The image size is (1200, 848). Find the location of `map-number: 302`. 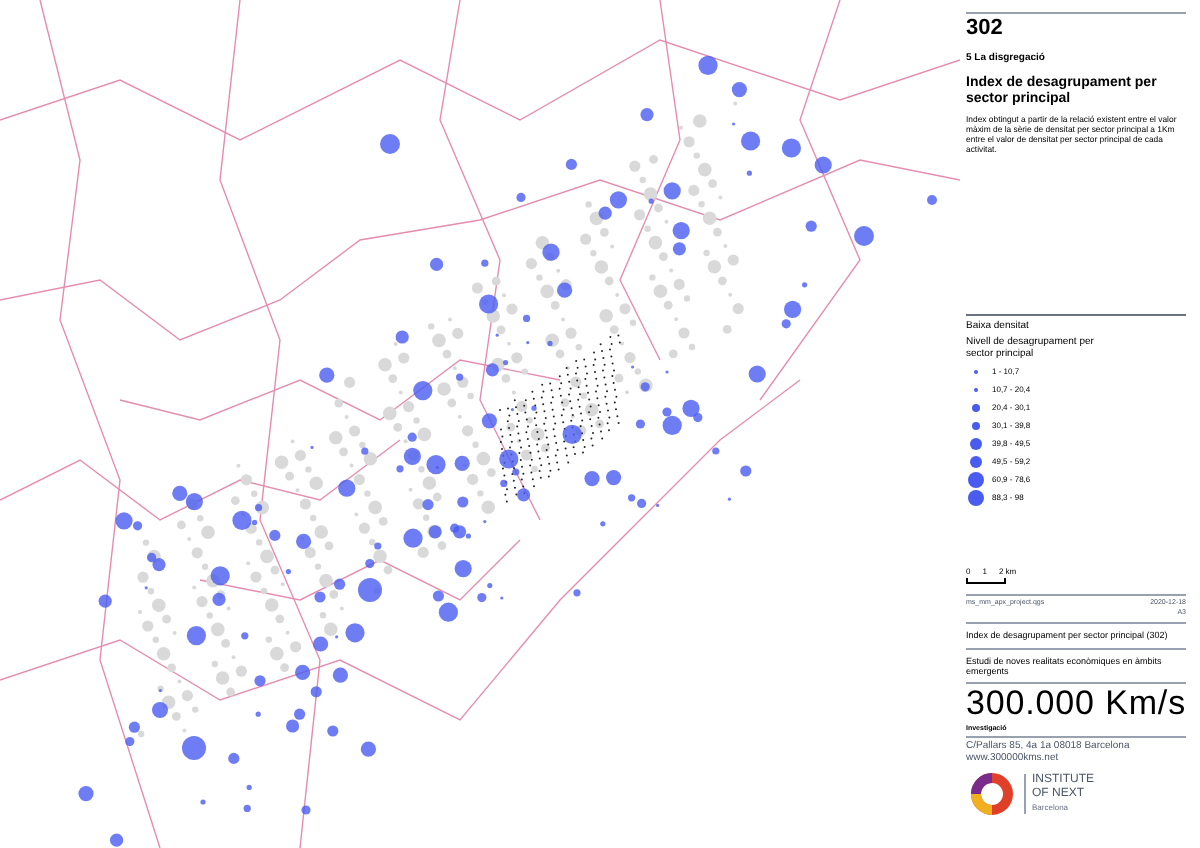

map-number: 302 is located at coordinates (985, 29).